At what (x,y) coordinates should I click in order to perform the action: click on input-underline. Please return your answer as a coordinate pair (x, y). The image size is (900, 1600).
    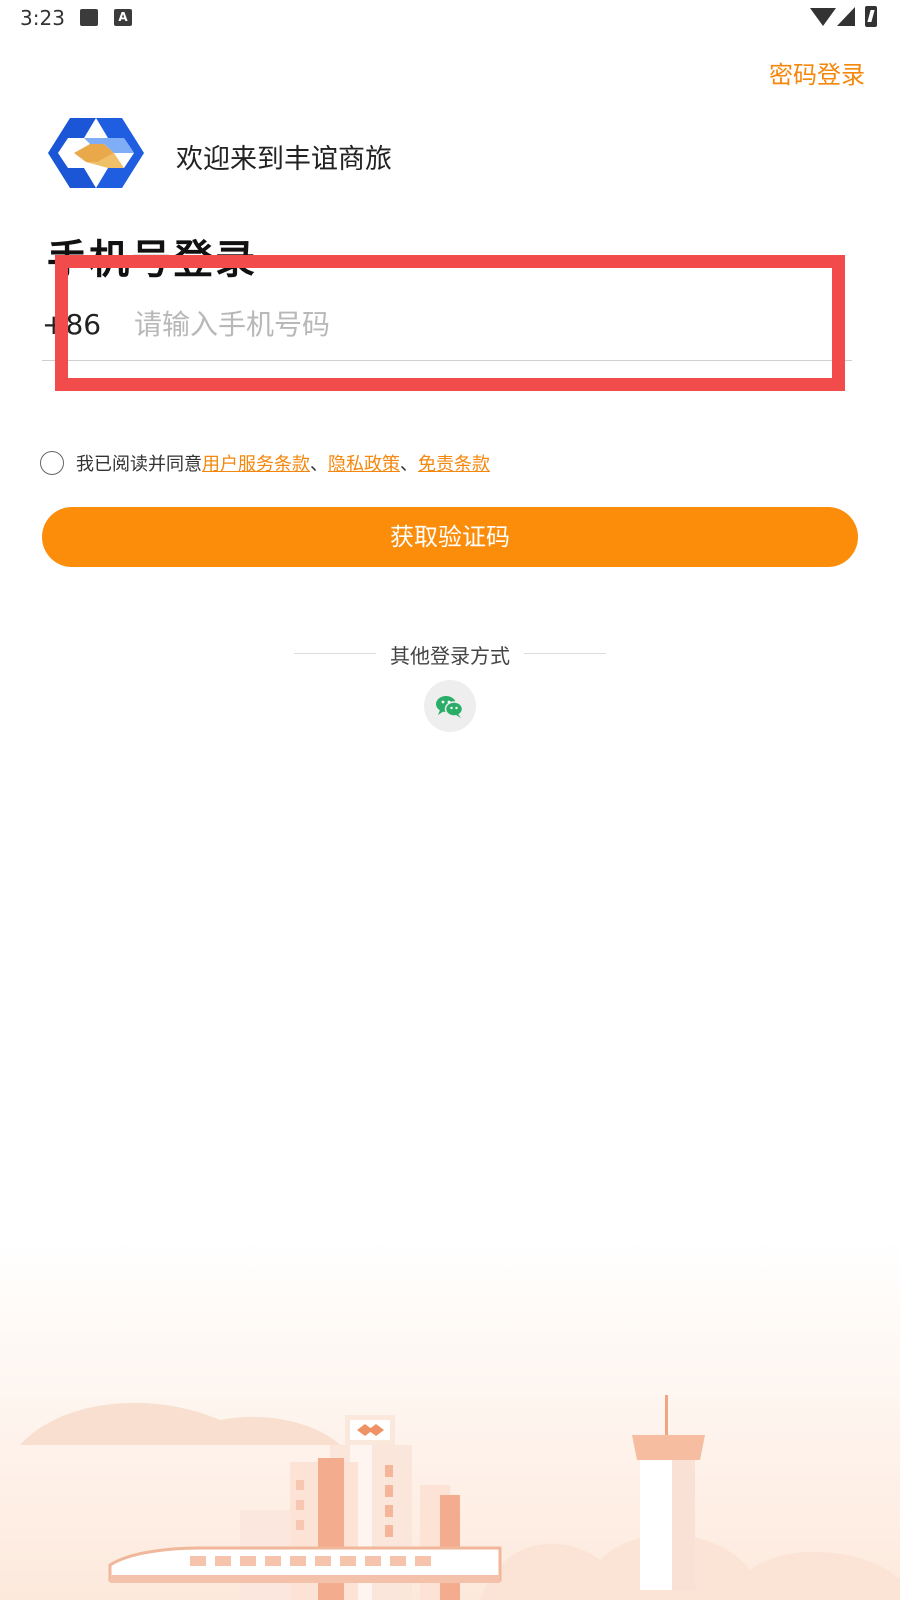
    Looking at the image, I should click on (447, 360).